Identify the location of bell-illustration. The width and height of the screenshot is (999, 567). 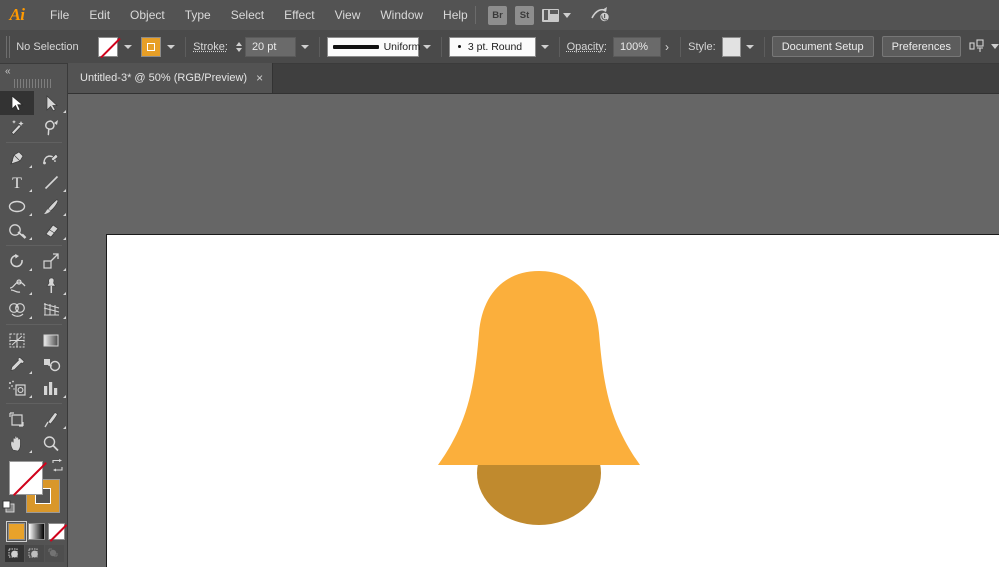
(539, 392).